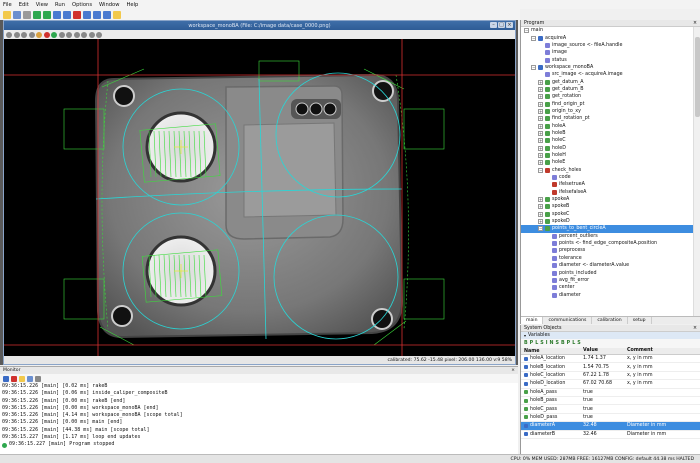  I want to click on system-objects-close-icon: ×, so click(695, 328).